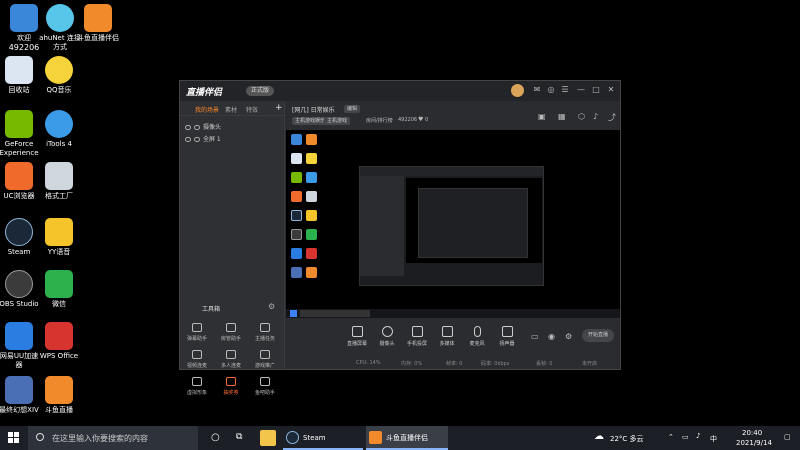 Image resolution: width=800 pixels, height=450 pixels. What do you see at coordinates (685, 437) in the screenshot?
I see `network-icon: ▭` at bounding box center [685, 437].